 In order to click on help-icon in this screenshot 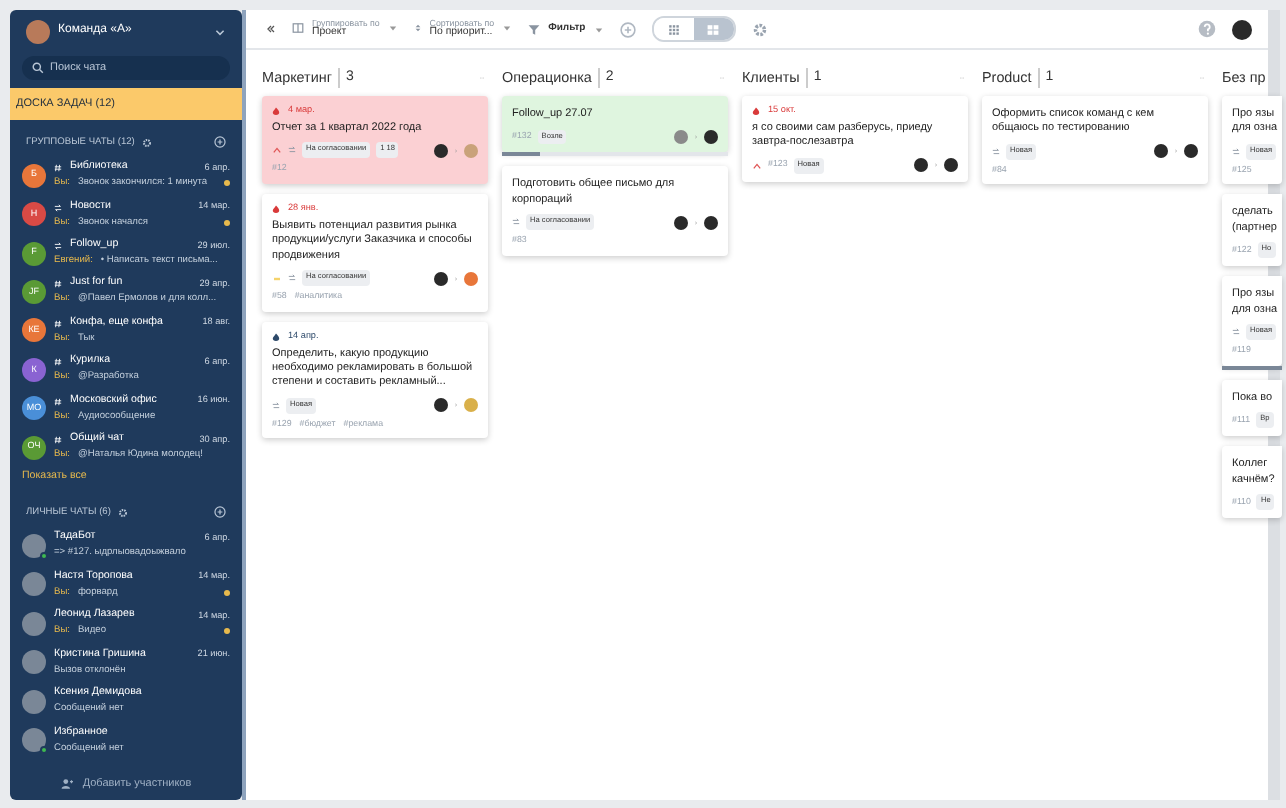, I will do `click(1207, 29)`.